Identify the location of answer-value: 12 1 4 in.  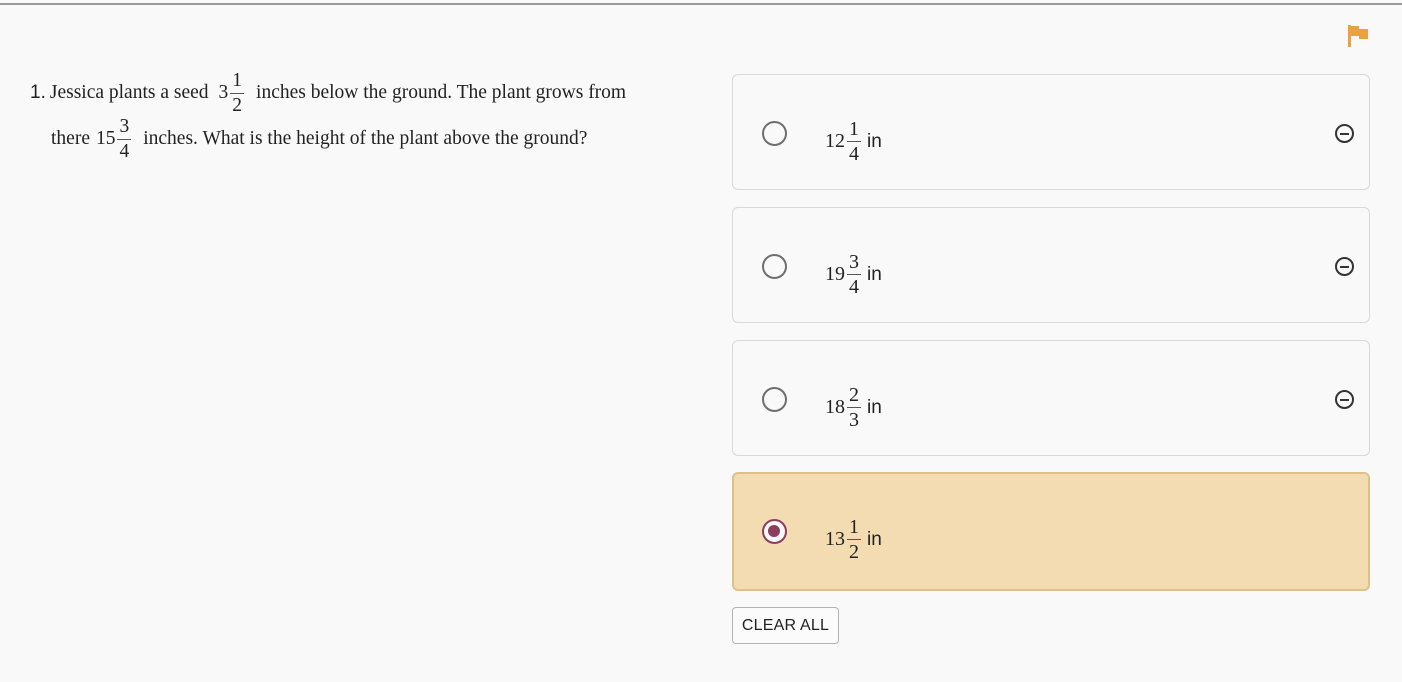
(853, 141).